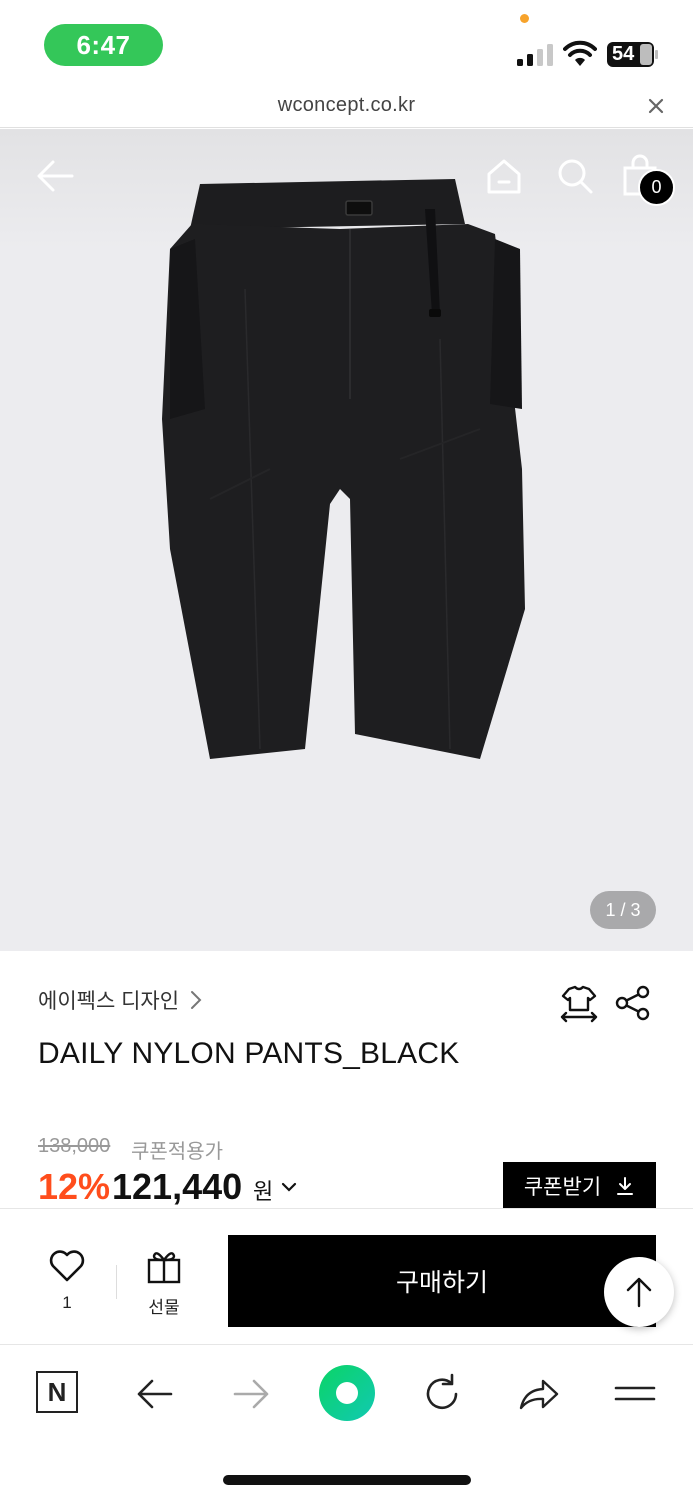  What do you see at coordinates (623, 54) in the screenshot?
I see `battery-level: 54` at bounding box center [623, 54].